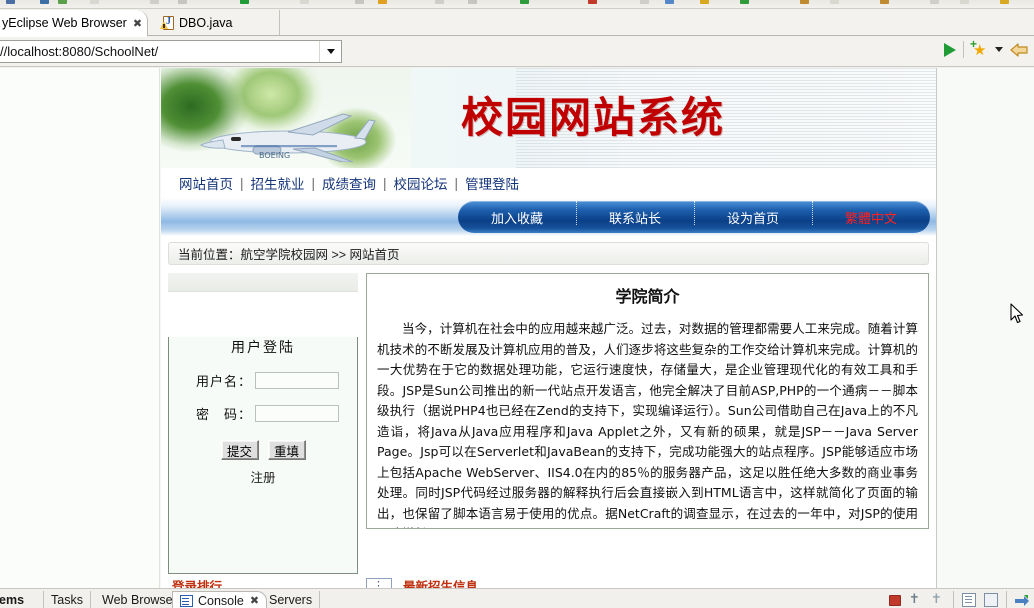  What do you see at coordinates (223, 382) in the screenshot?
I see `username-label: 用户名：` at bounding box center [223, 382].